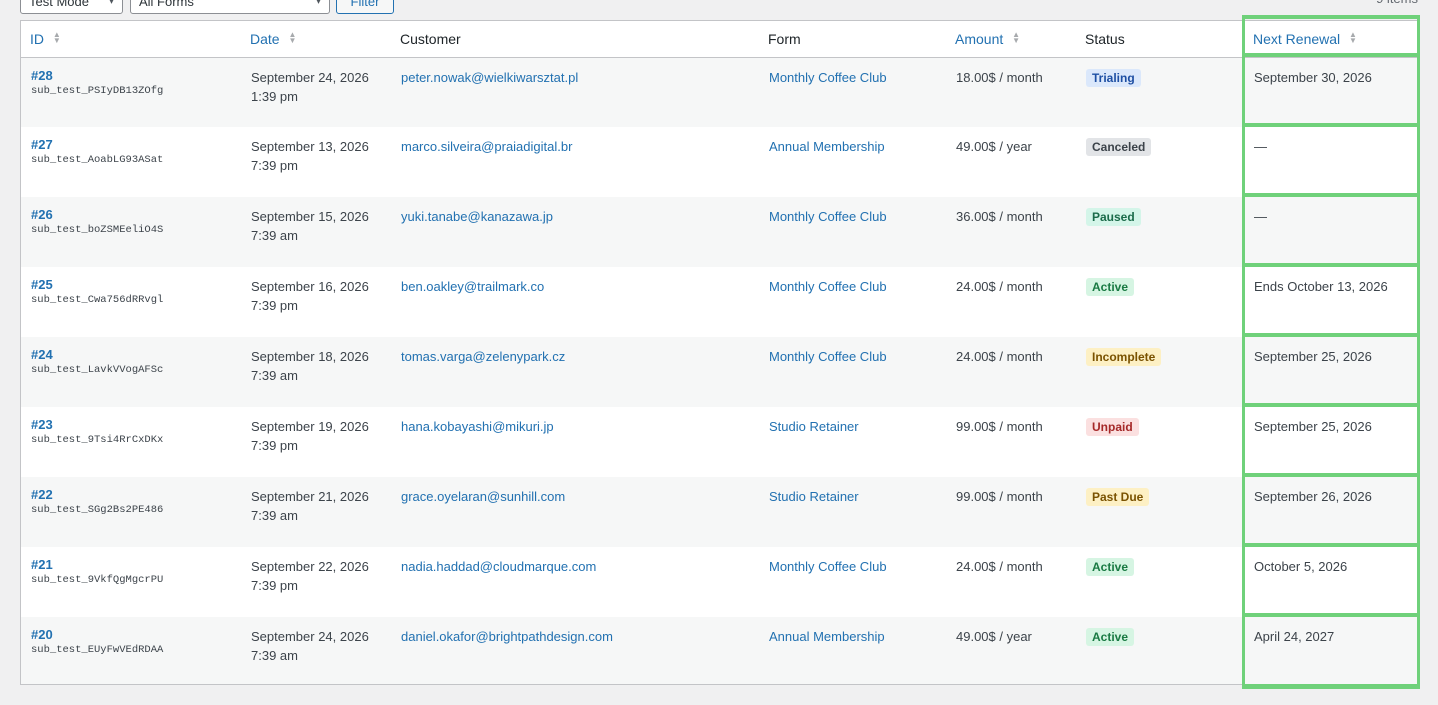  What do you see at coordinates (483, 356) in the screenshot?
I see `customer-email-link: tomas.varga@zelenypark.cz` at bounding box center [483, 356].